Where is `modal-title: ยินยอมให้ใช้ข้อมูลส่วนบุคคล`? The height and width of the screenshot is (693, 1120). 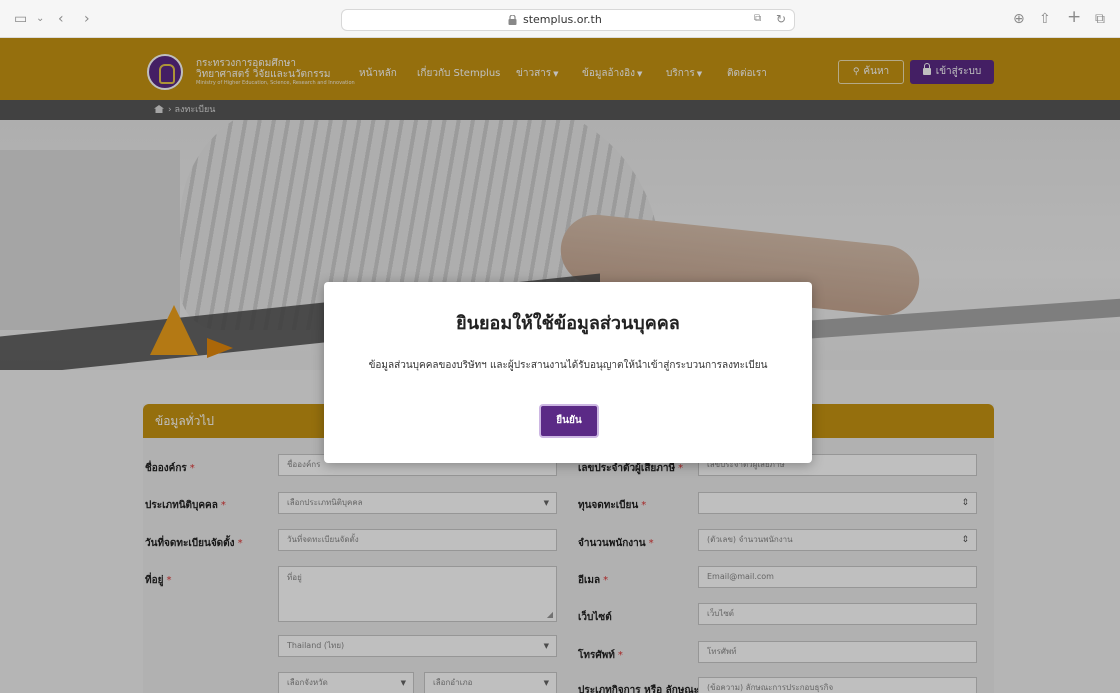
modal-title: ยินยอมให้ใช้ข้อมูลส่วนบุคคล is located at coordinates (568, 323).